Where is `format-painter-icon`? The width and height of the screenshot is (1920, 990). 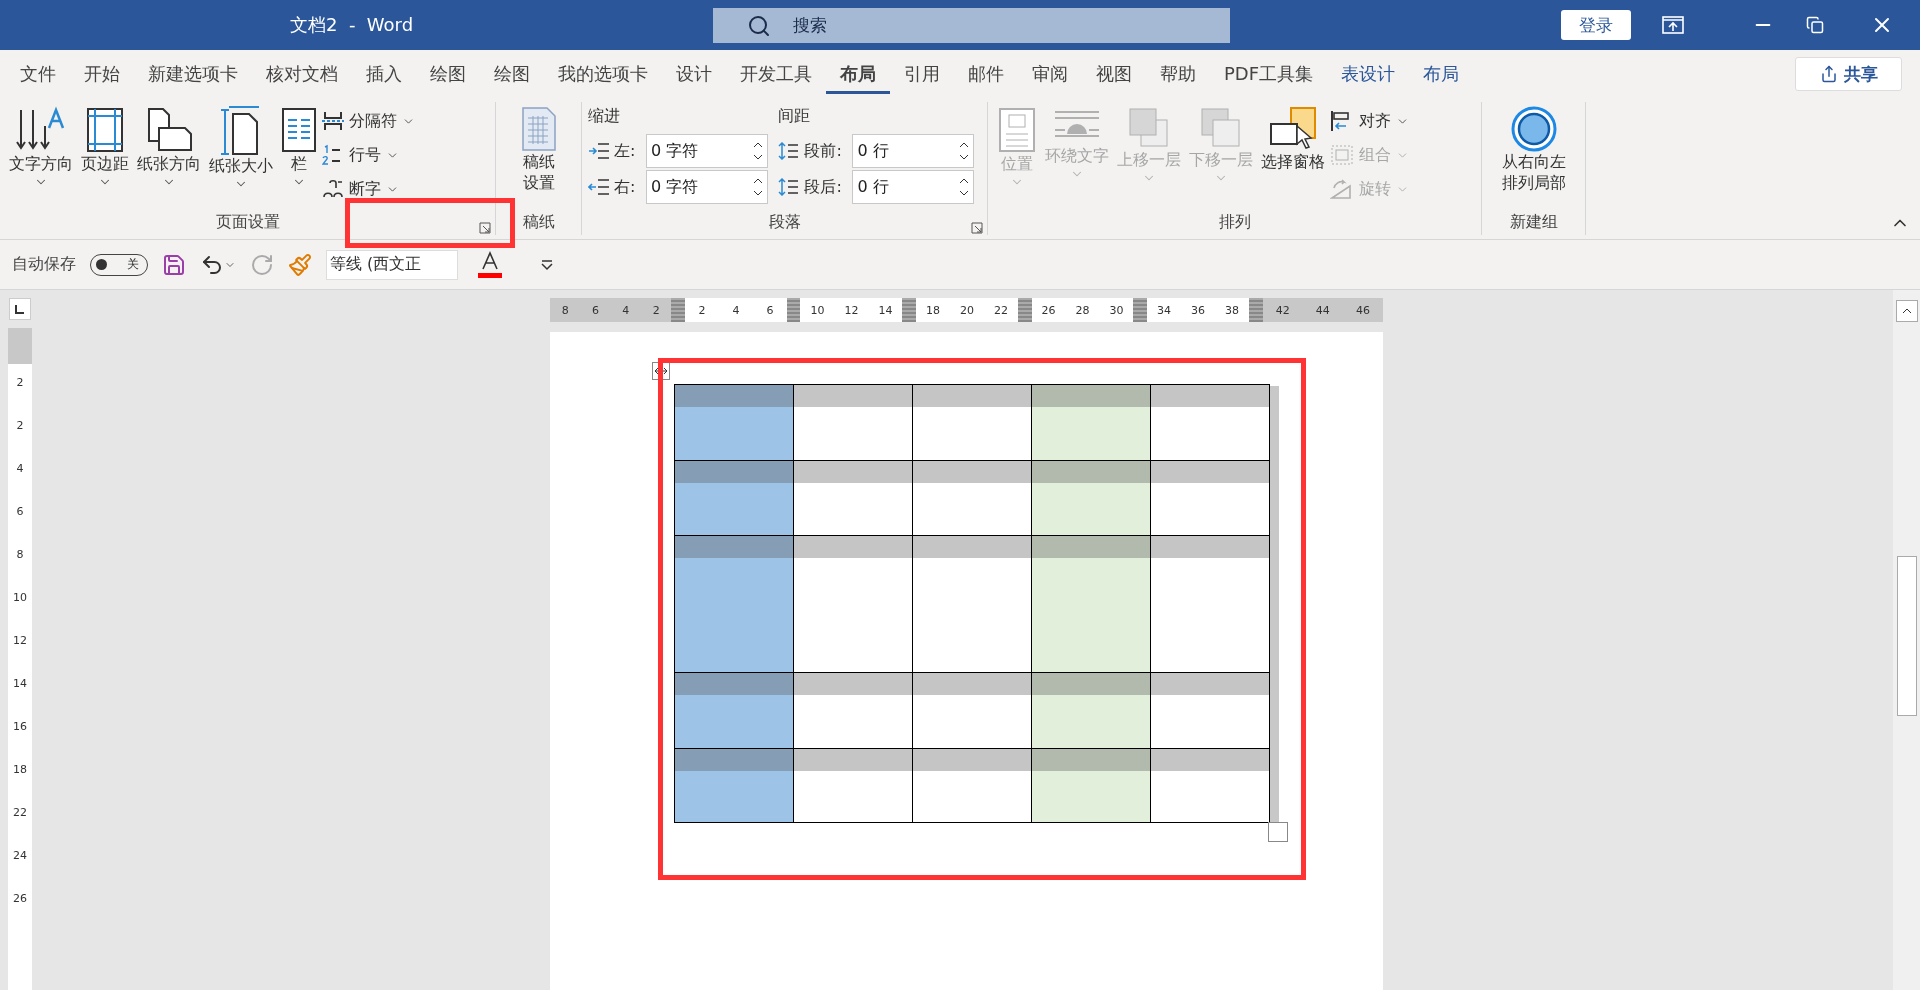
format-painter-icon is located at coordinates (300, 264).